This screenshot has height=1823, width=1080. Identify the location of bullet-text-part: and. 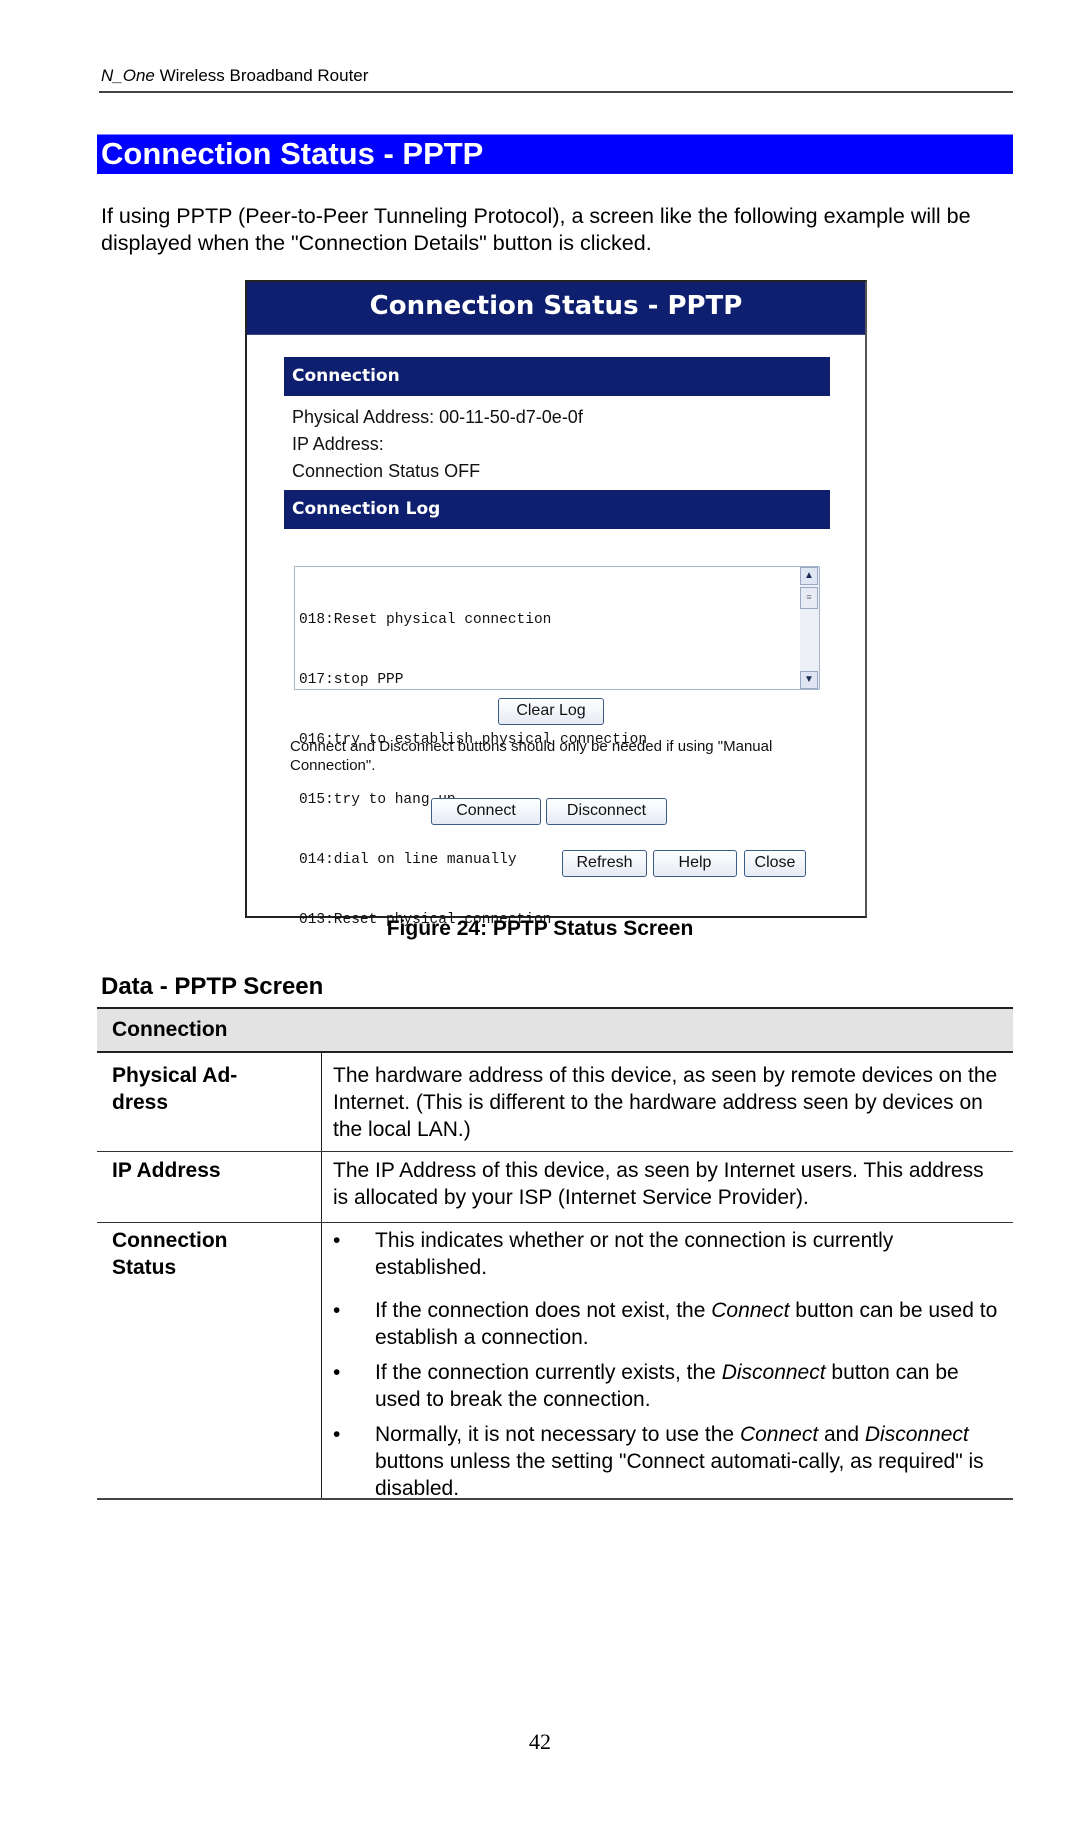
(841, 1434).